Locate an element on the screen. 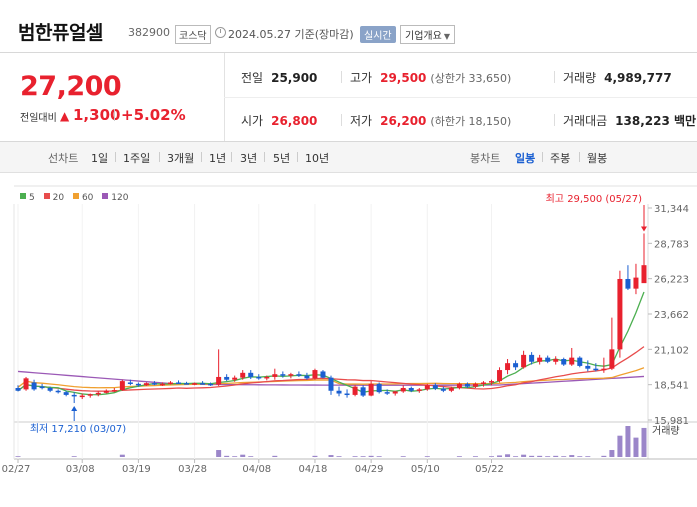 The image size is (697, 507). period-10y: 10년 is located at coordinates (317, 158).